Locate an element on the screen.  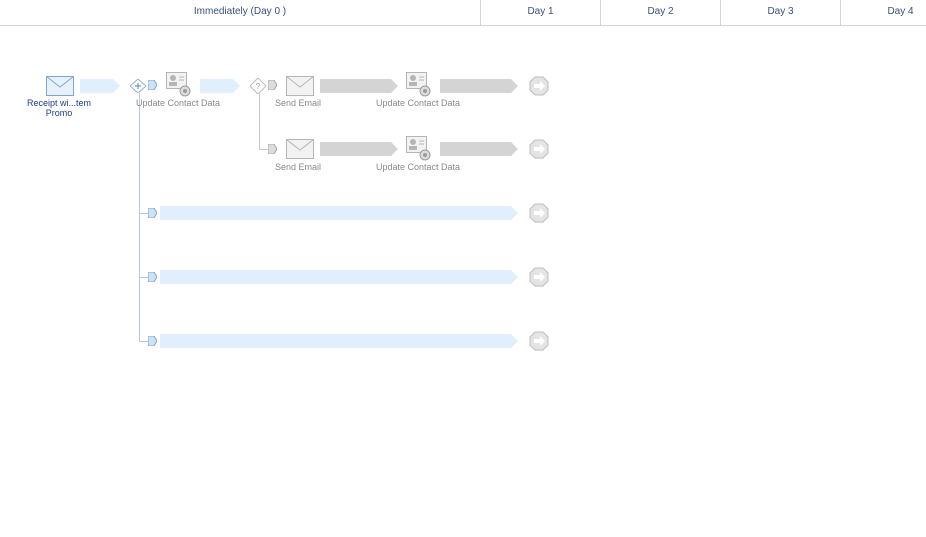
send-email-label-b: Send Email is located at coordinates (298, 167).